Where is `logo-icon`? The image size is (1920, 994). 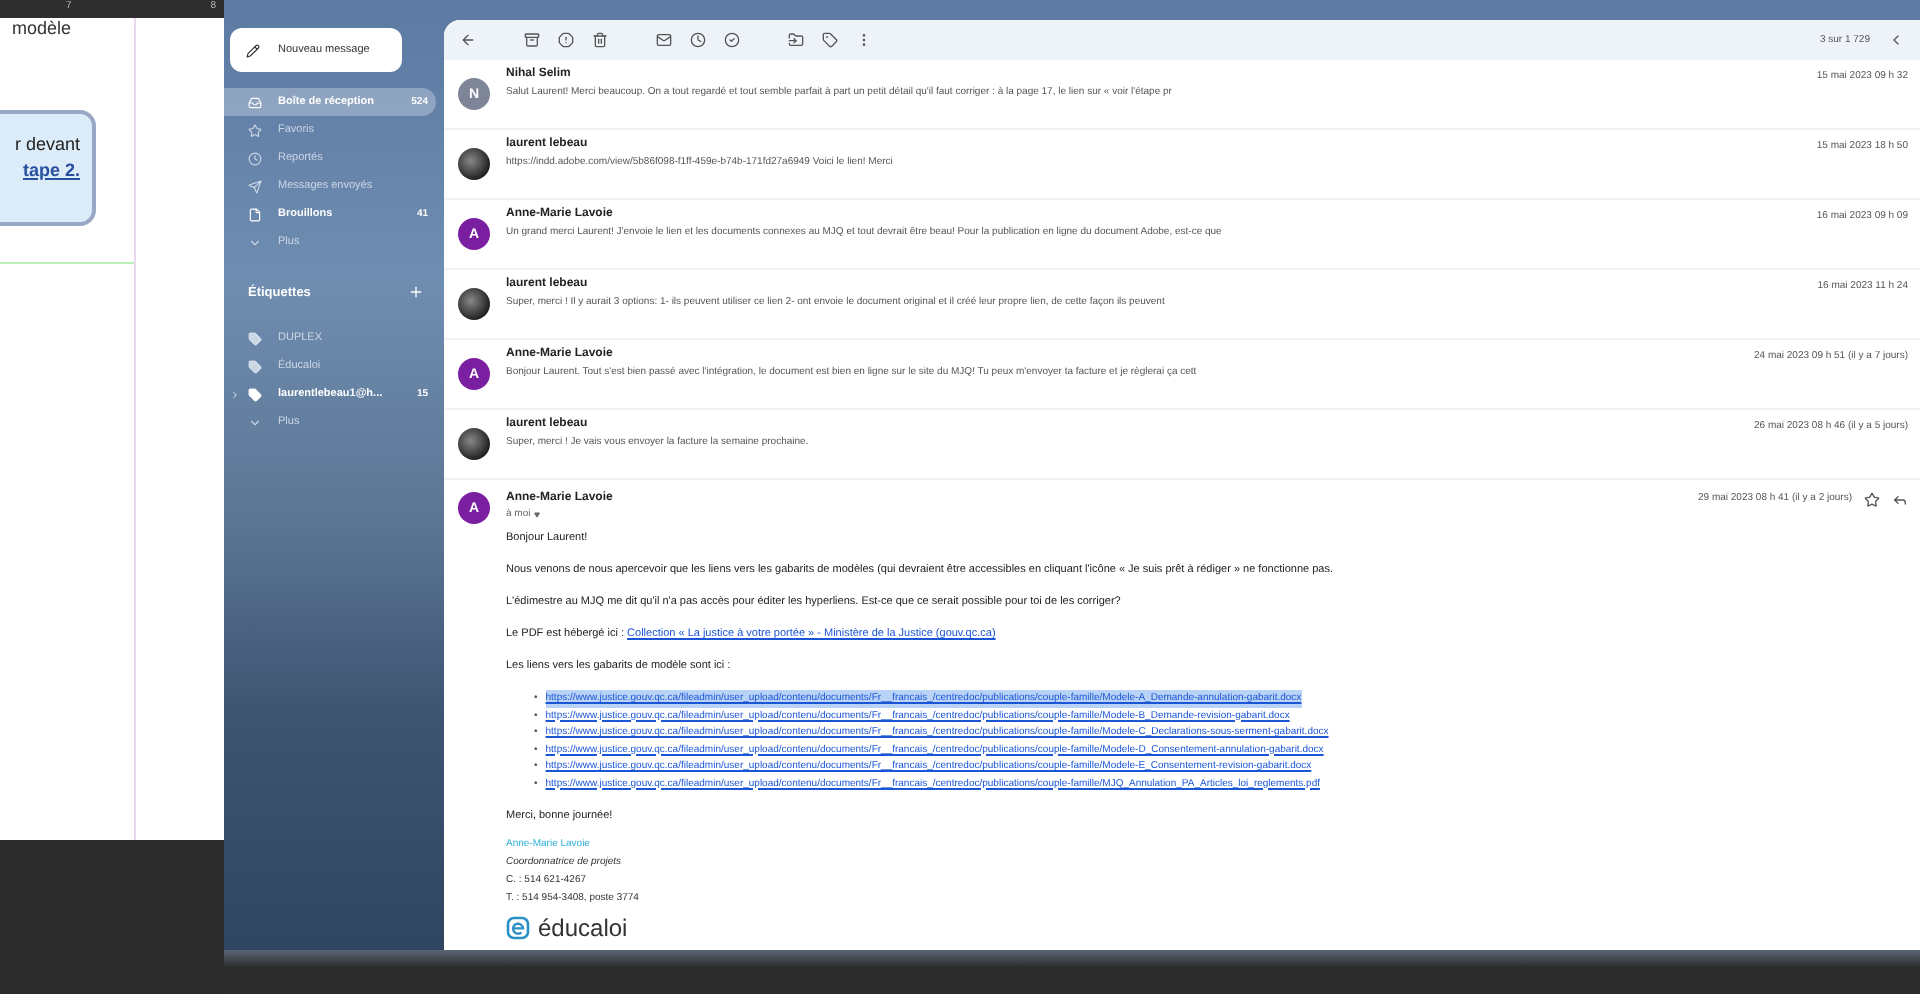
logo-icon is located at coordinates (518, 928).